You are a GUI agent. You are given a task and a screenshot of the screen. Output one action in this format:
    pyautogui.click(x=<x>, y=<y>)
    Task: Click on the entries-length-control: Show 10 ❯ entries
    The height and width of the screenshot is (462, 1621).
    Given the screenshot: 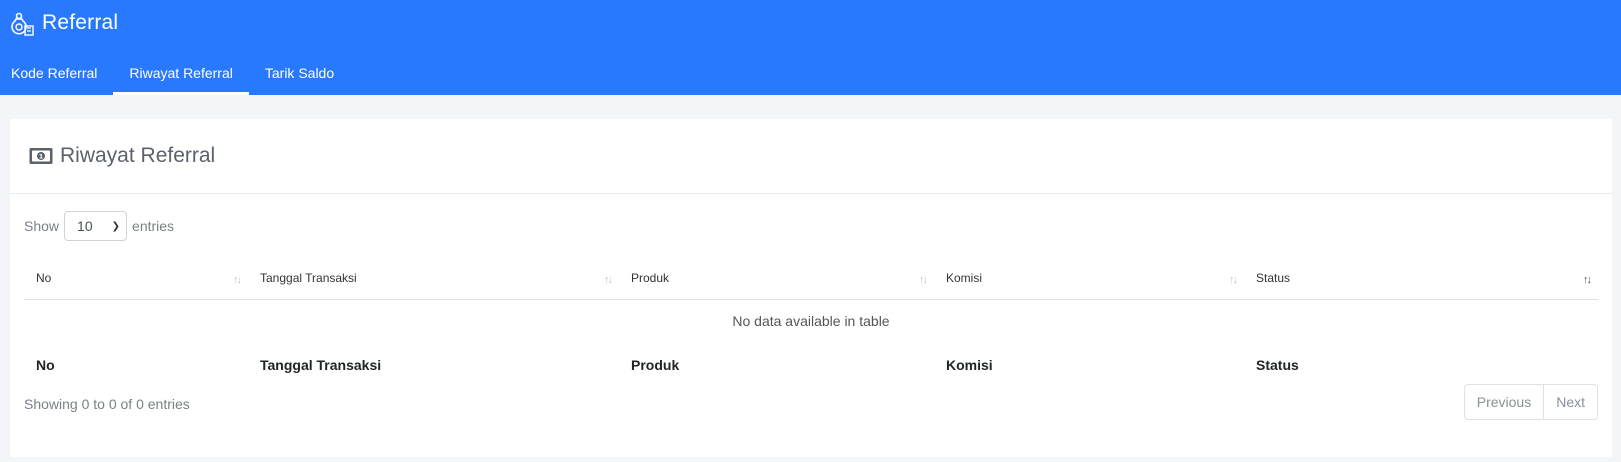 What is the action you would take?
    pyautogui.click(x=99, y=226)
    